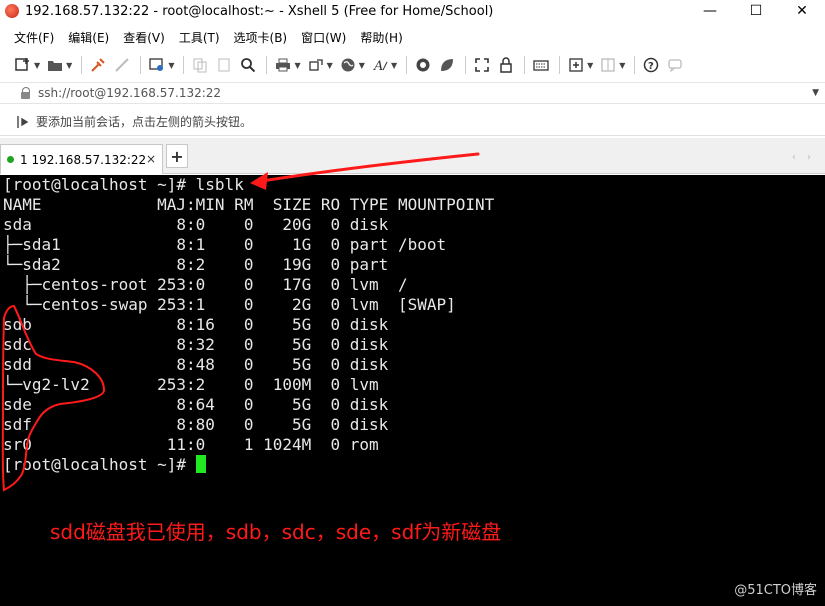 The width and height of the screenshot is (825, 606). I want to click on fullscreen-icon, so click(482, 65).